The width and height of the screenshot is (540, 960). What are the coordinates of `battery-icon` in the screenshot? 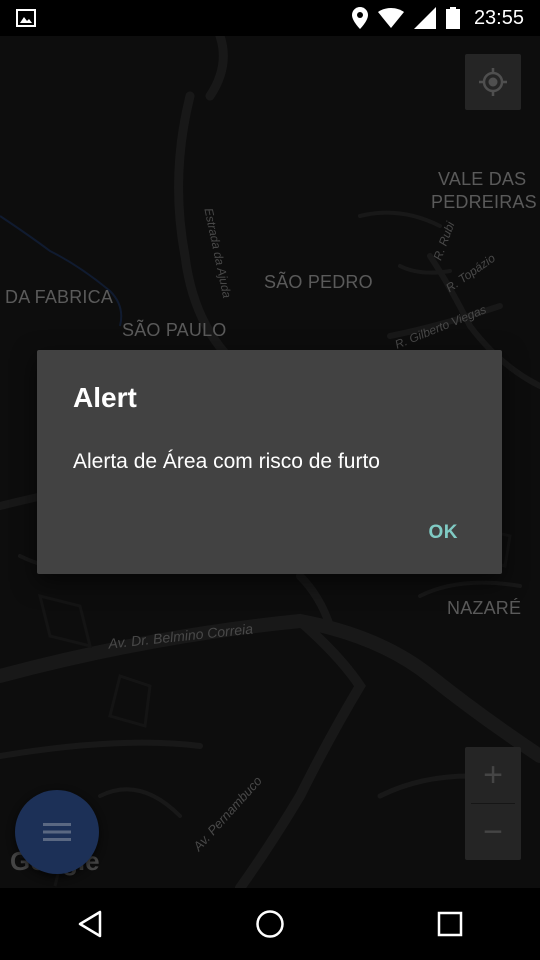 It's located at (452, 18).